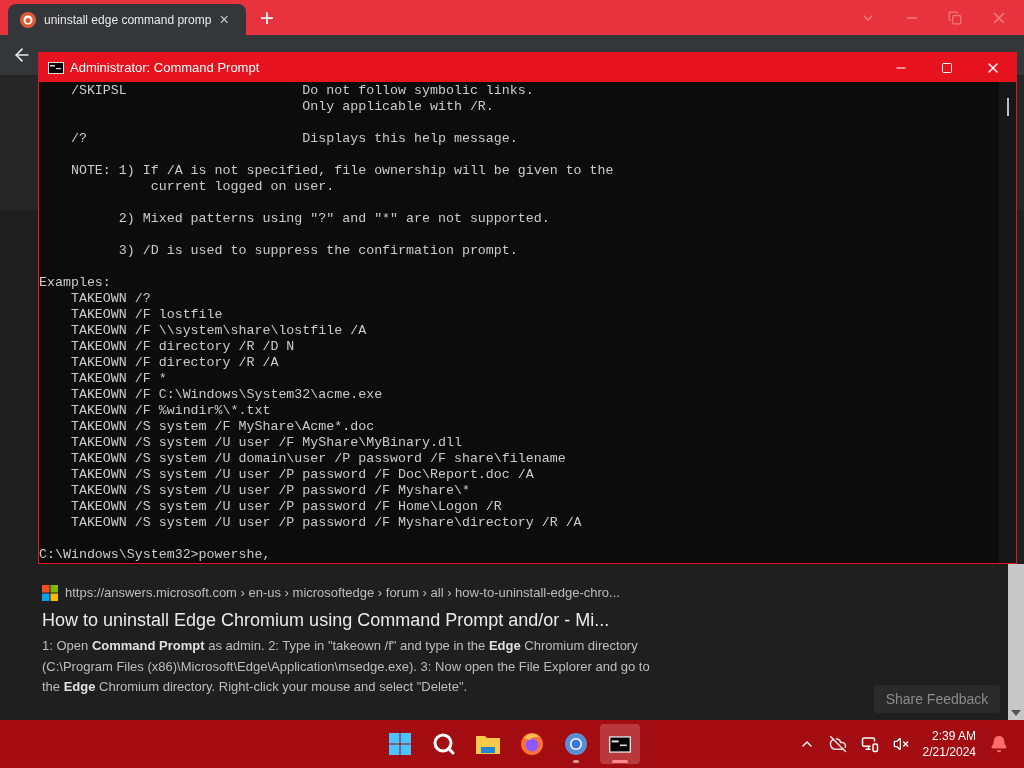 The height and width of the screenshot is (768, 1024). What do you see at coordinates (532, 744) in the screenshot?
I see `firefox-icon` at bounding box center [532, 744].